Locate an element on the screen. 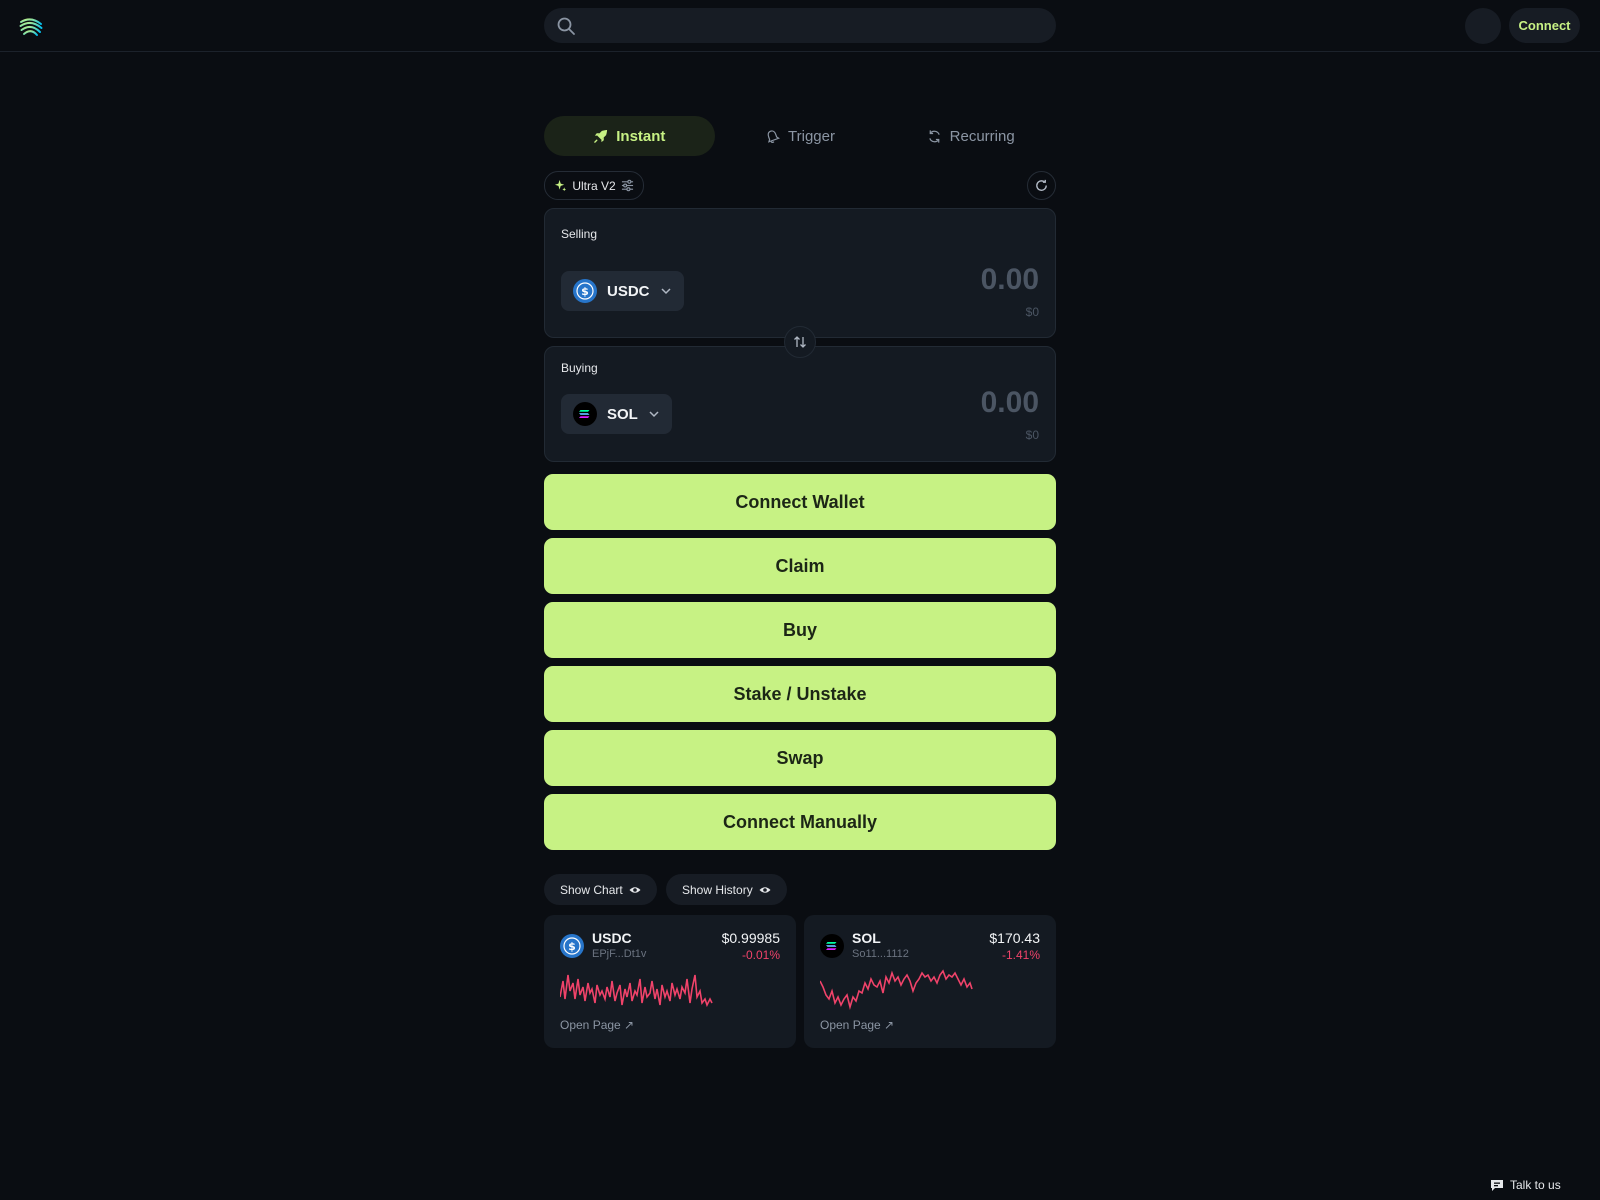 The height and width of the screenshot is (1200, 1600). selling-token-name: USDC is located at coordinates (628, 291).